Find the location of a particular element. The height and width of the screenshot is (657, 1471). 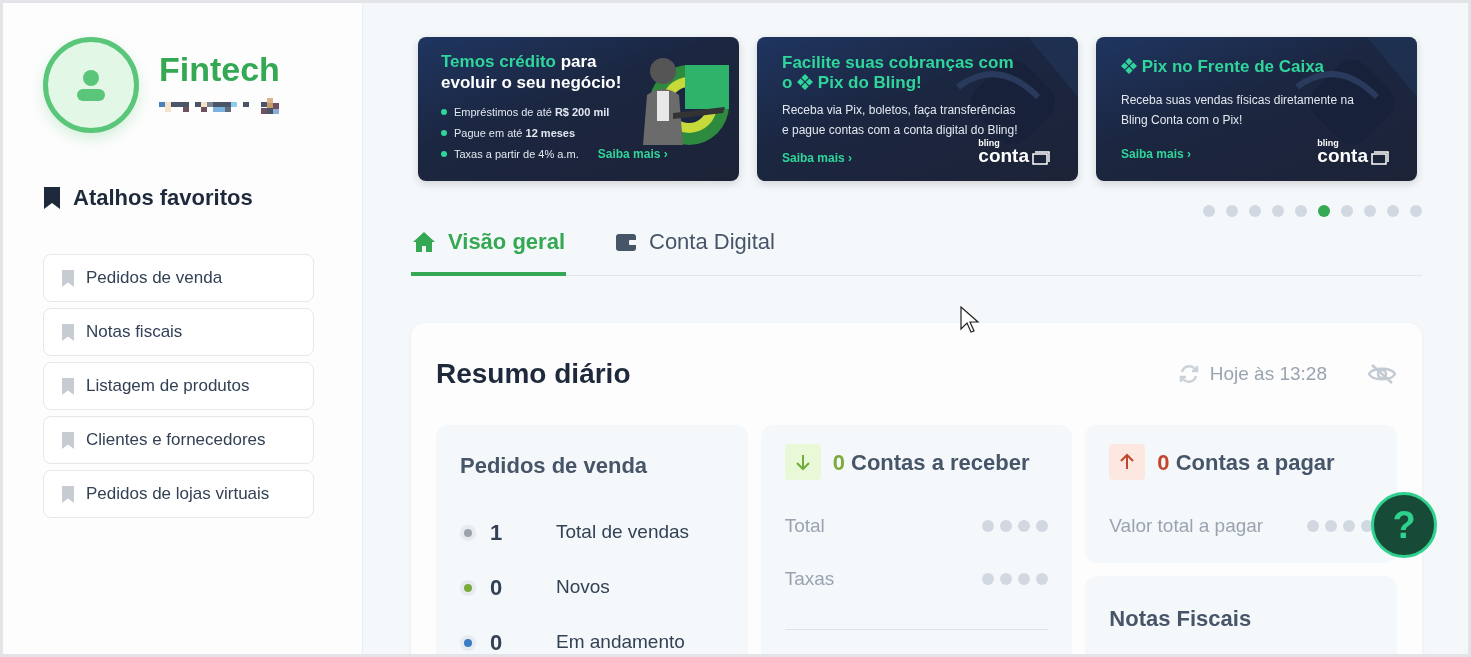

section-title: Atalhos favoritos is located at coordinates (163, 198).